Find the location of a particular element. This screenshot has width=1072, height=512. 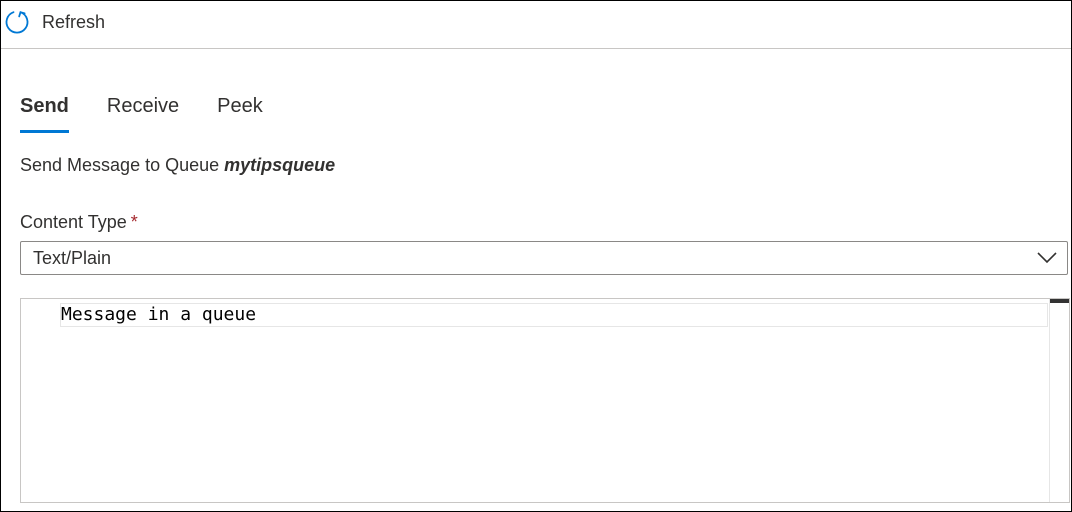

editor-scrollbar is located at coordinates (1059, 400).